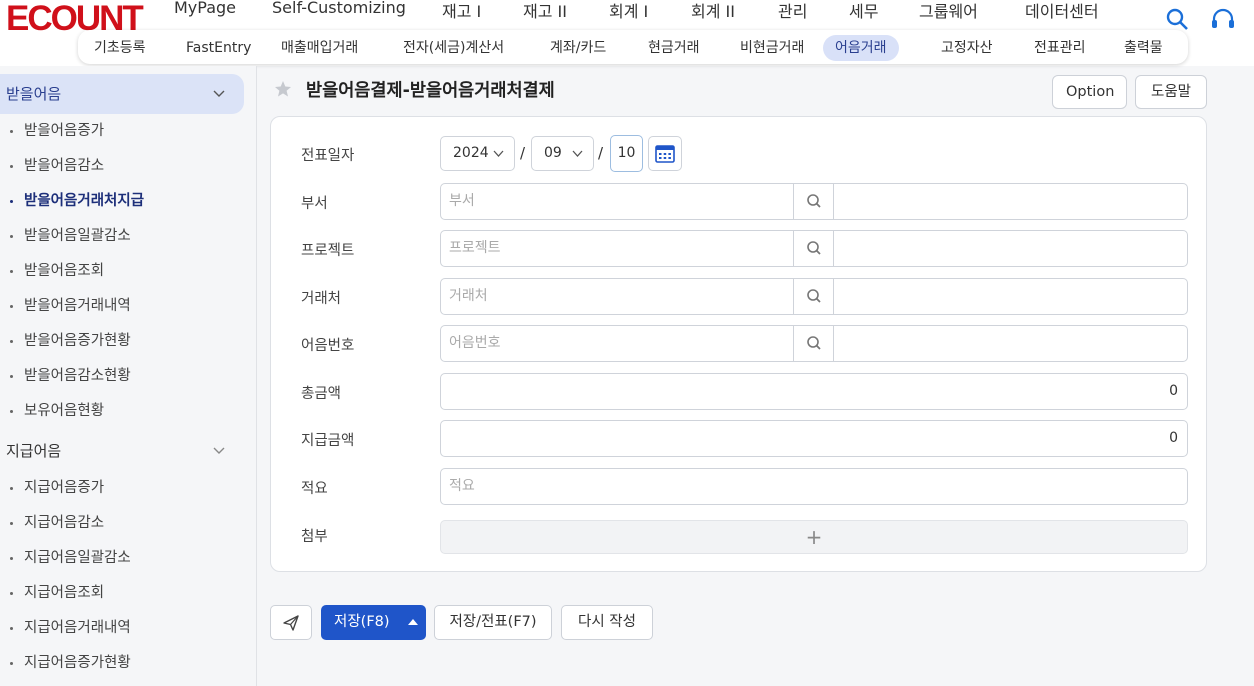 The image size is (1254, 686). What do you see at coordinates (328, 441) in the screenshot?
I see `payment-amount-label: 지급금액` at bounding box center [328, 441].